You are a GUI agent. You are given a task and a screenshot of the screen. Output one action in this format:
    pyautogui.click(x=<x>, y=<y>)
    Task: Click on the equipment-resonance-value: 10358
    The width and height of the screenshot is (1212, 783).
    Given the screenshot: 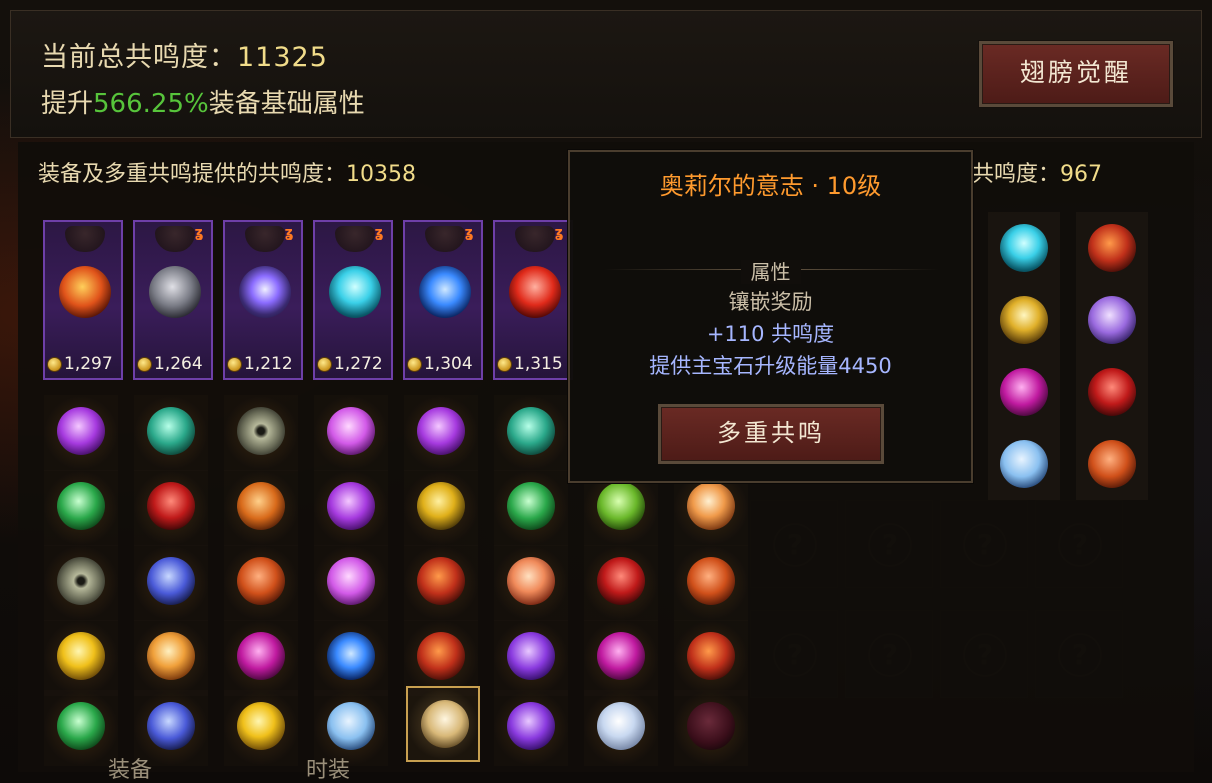 What is the action you would take?
    pyautogui.click(x=381, y=174)
    